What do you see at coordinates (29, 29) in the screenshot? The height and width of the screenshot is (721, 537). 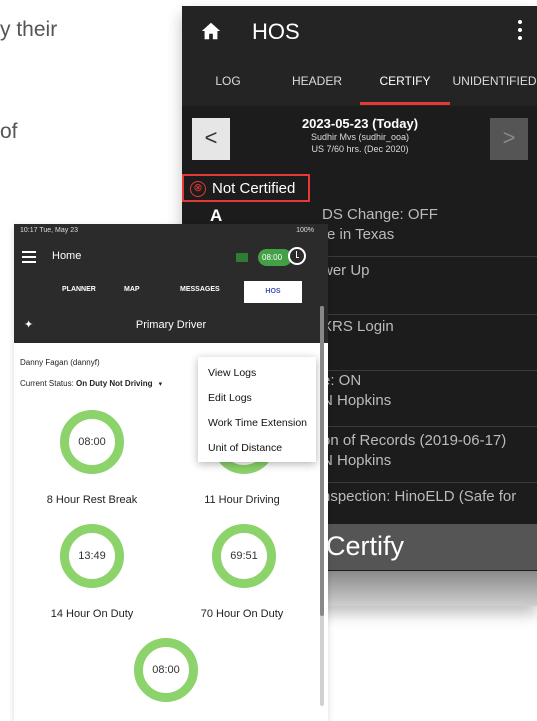 I see `background-text-line1: y their` at bounding box center [29, 29].